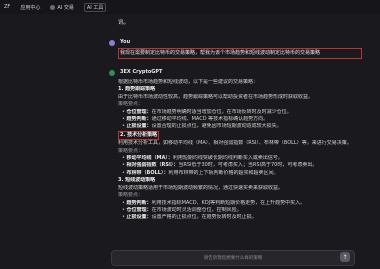 Image resolution: width=380 pixels, height=269 pixels. Describe the element at coordinates (137, 180) in the screenshot. I see `answer-line-heading: 3. 短线波动策略` at that location.